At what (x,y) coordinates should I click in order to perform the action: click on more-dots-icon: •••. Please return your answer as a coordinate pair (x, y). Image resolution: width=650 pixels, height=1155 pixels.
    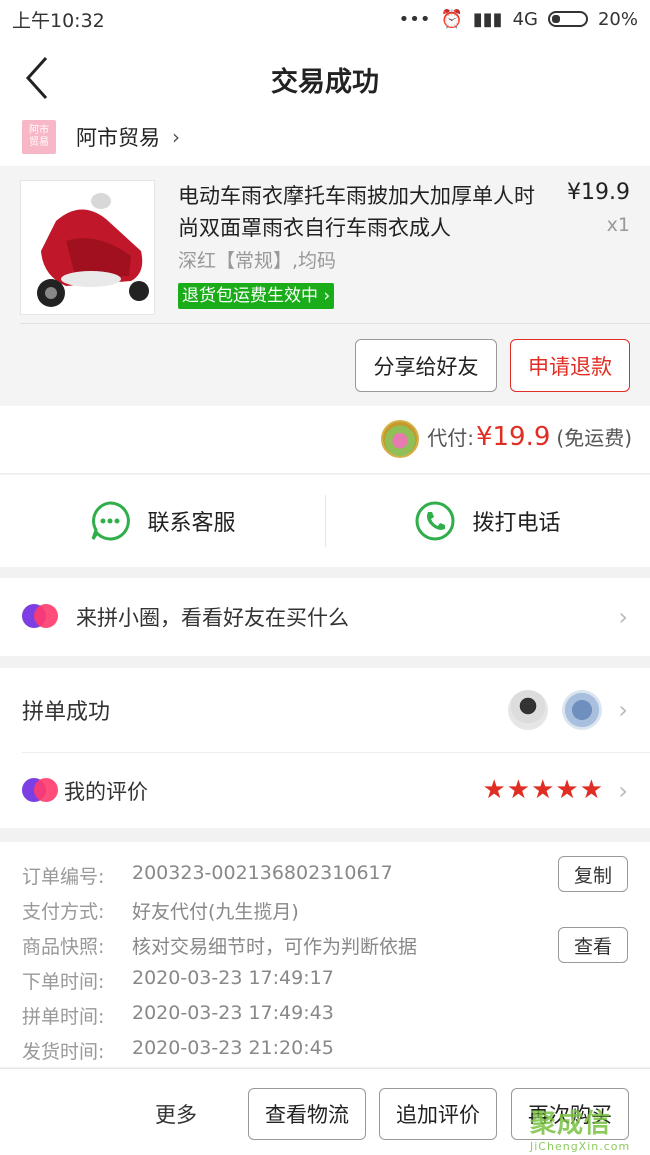
    Looking at the image, I should click on (414, 19).